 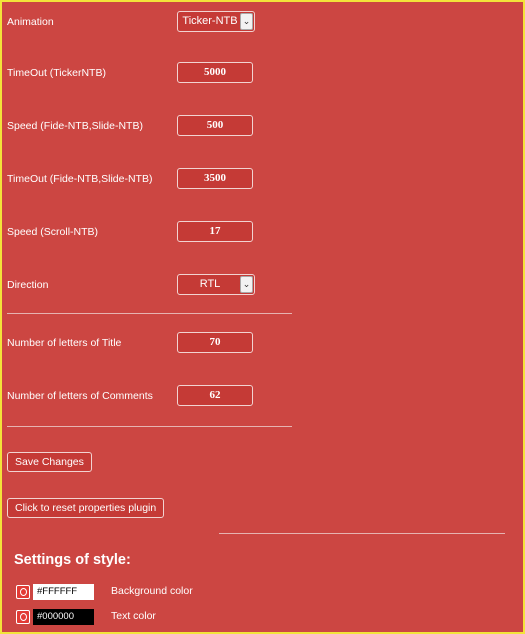 I want to click on speed-fade-slide-input: 500, so click(x=215, y=125).